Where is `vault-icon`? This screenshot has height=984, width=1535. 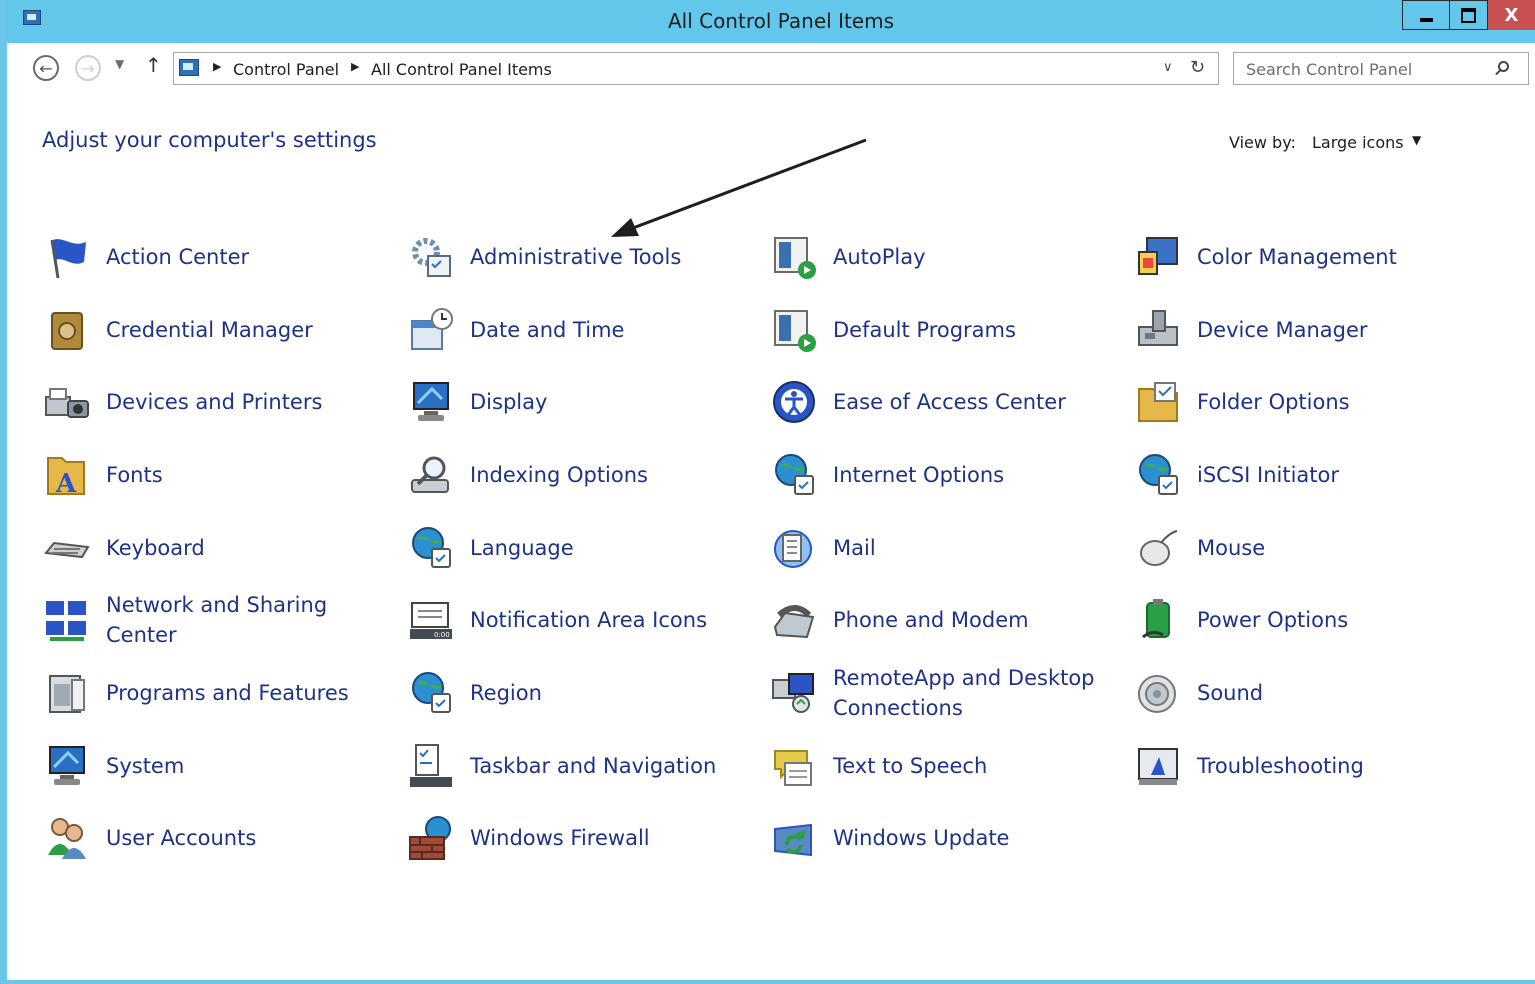 vault-icon is located at coordinates (67, 330).